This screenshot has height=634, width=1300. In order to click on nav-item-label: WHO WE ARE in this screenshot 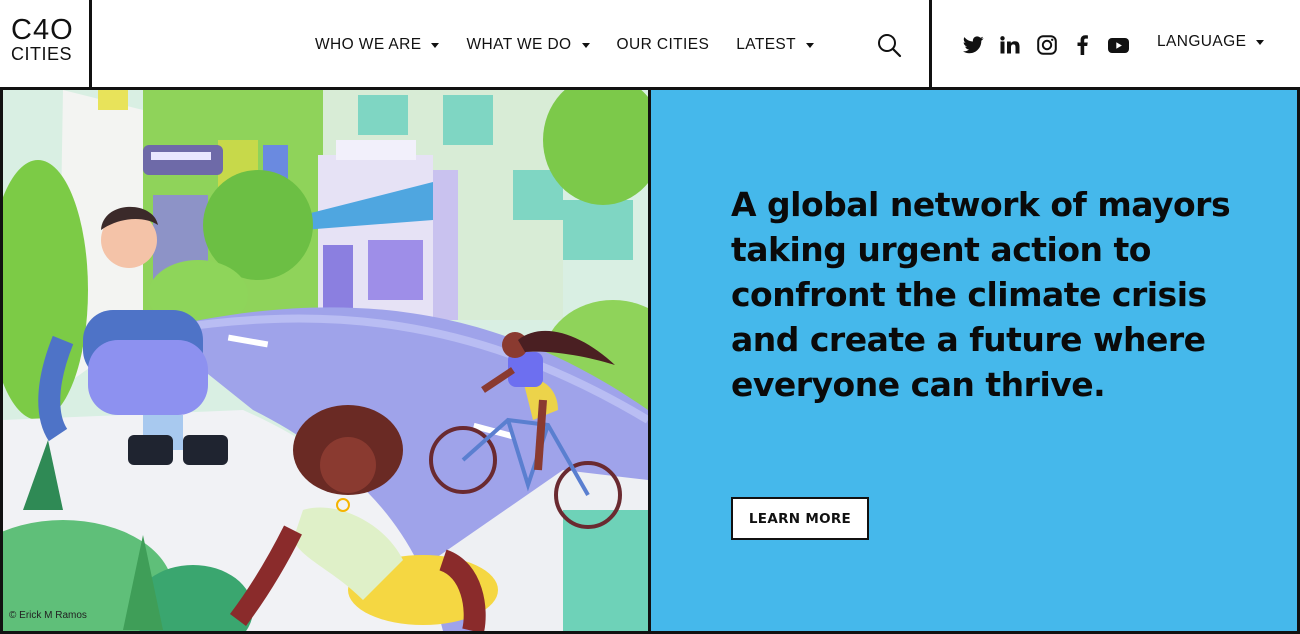, I will do `click(368, 44)`.